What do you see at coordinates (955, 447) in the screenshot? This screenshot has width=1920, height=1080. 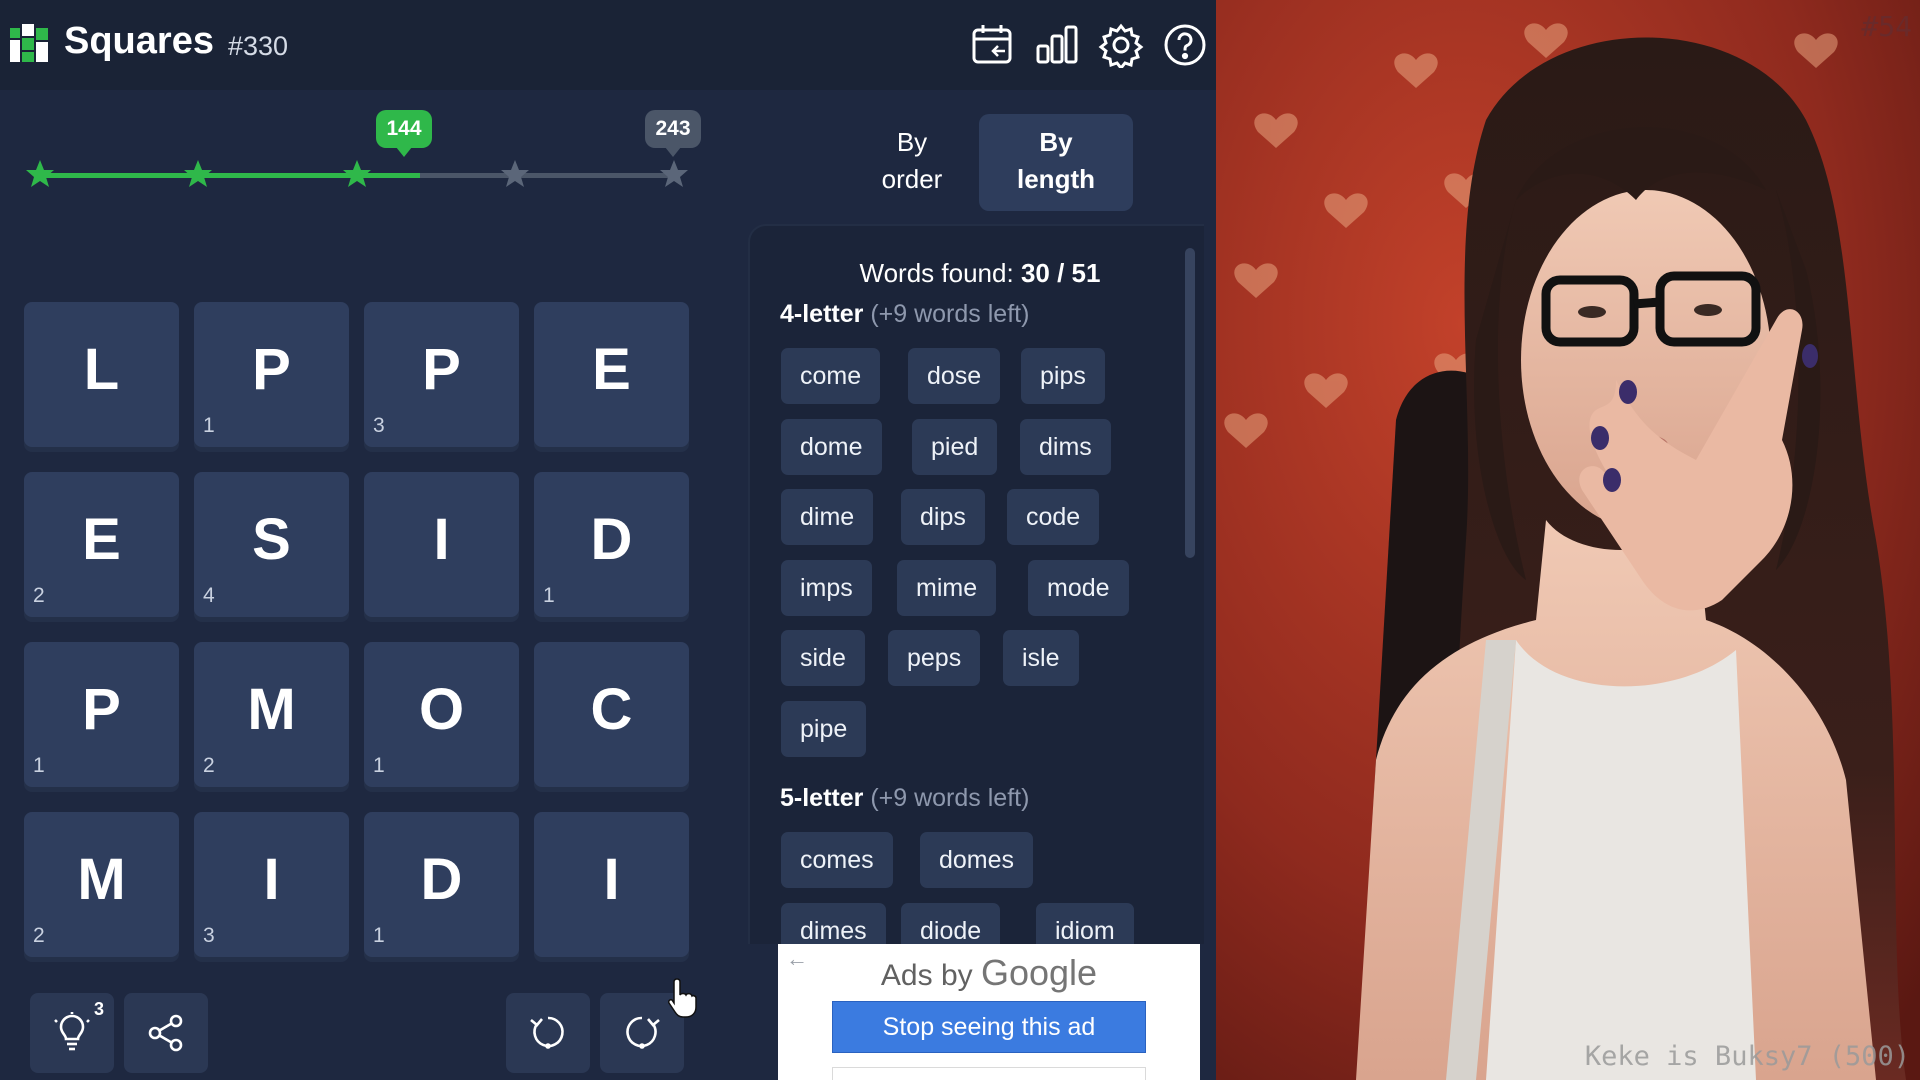 I see `word-chip: pied` at bounding box center [955, 447].